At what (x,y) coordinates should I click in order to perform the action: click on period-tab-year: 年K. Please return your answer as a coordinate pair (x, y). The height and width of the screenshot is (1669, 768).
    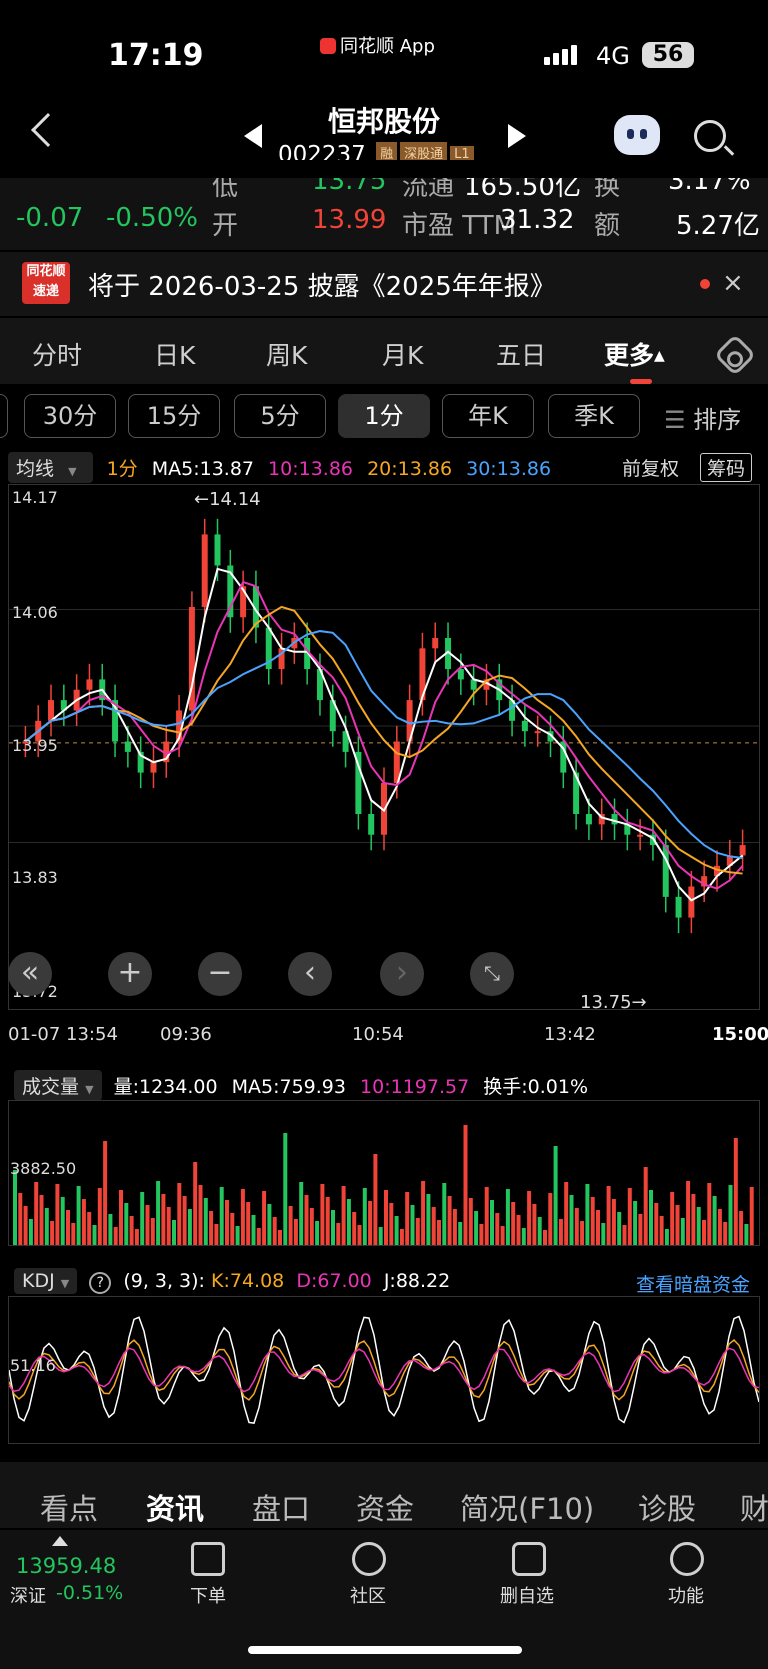
    Looking at the image, I should click on (488, 416).